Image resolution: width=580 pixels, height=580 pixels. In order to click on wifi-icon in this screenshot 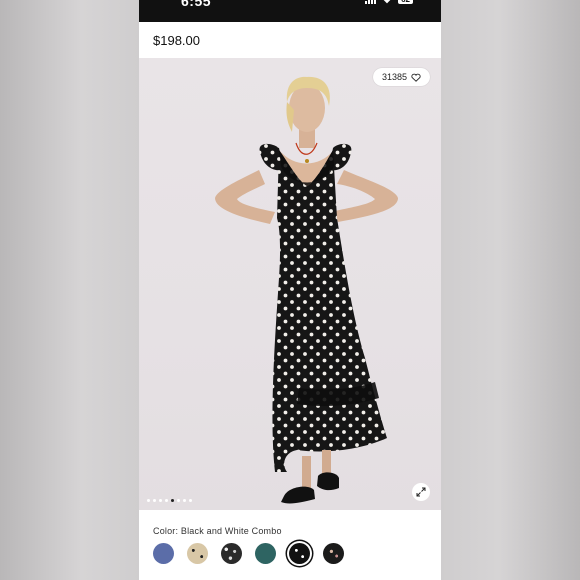, I will do `click(387, 2)`.